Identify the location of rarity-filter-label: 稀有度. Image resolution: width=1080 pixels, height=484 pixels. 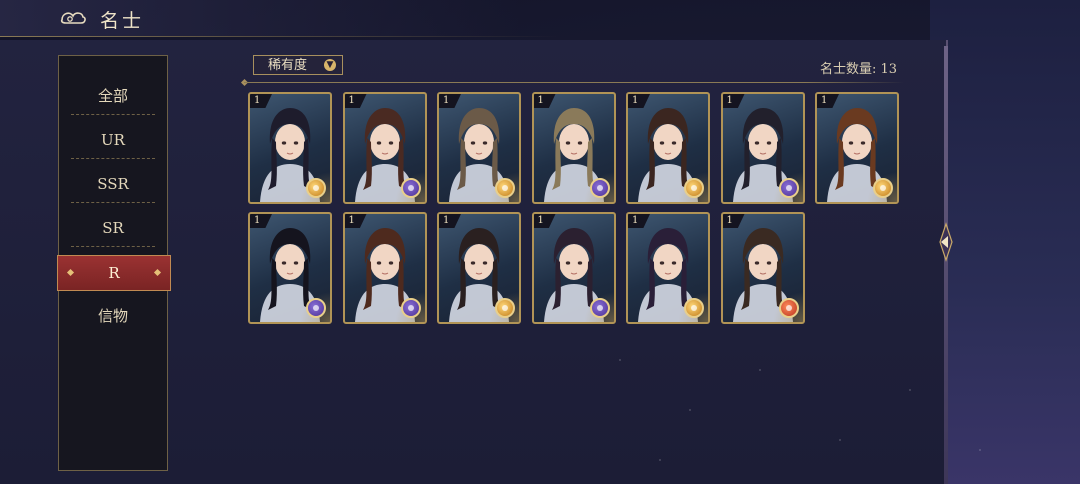
(288, 65).